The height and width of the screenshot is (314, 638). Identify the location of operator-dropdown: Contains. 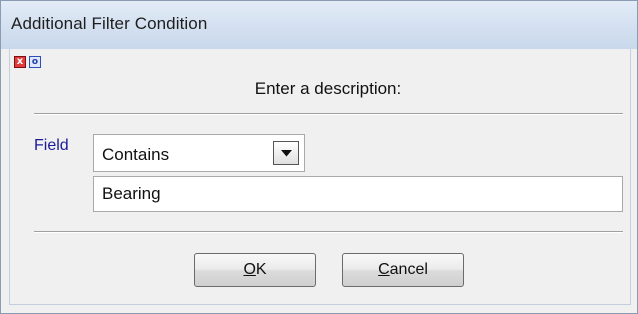
(199, 153).